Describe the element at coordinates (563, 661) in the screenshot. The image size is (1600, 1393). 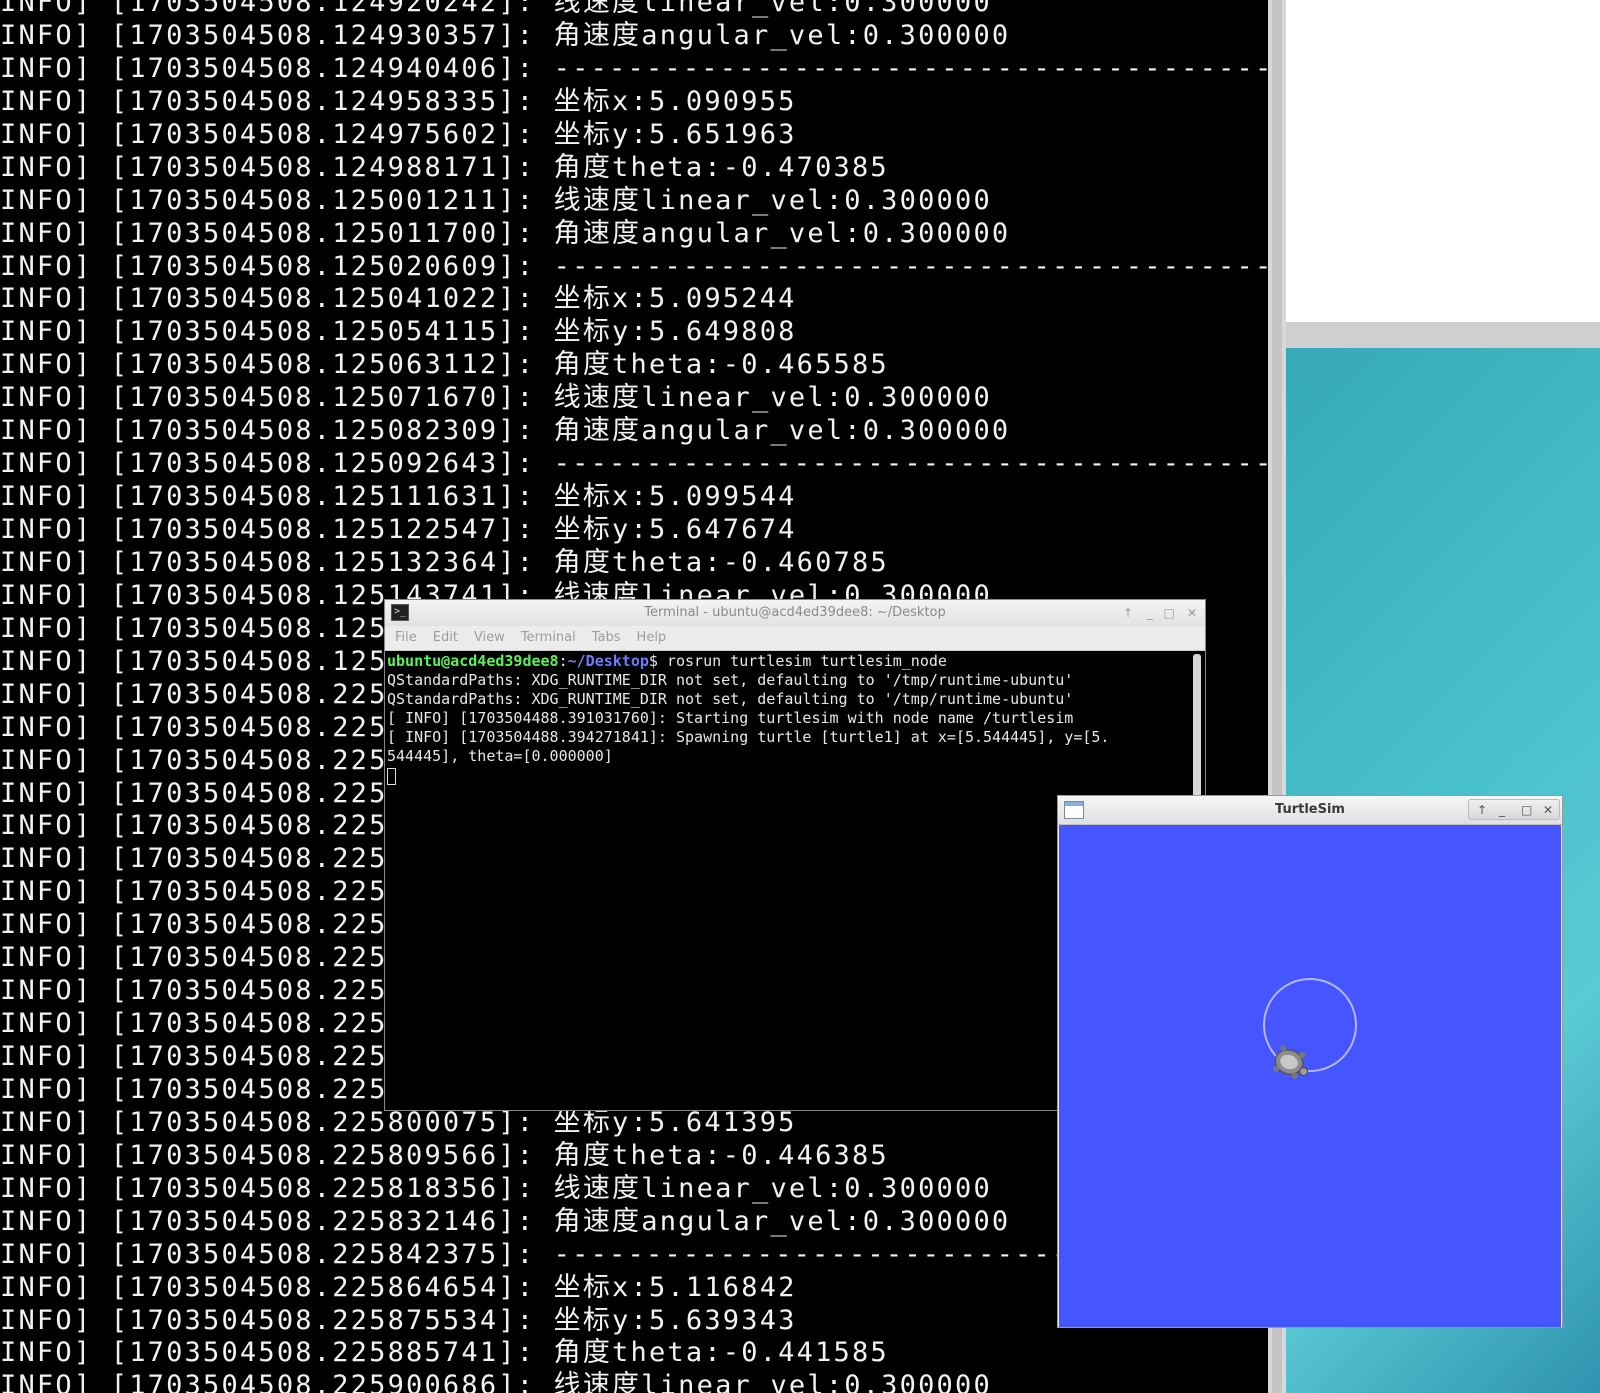
I see `prompt-colon: :` at that location.